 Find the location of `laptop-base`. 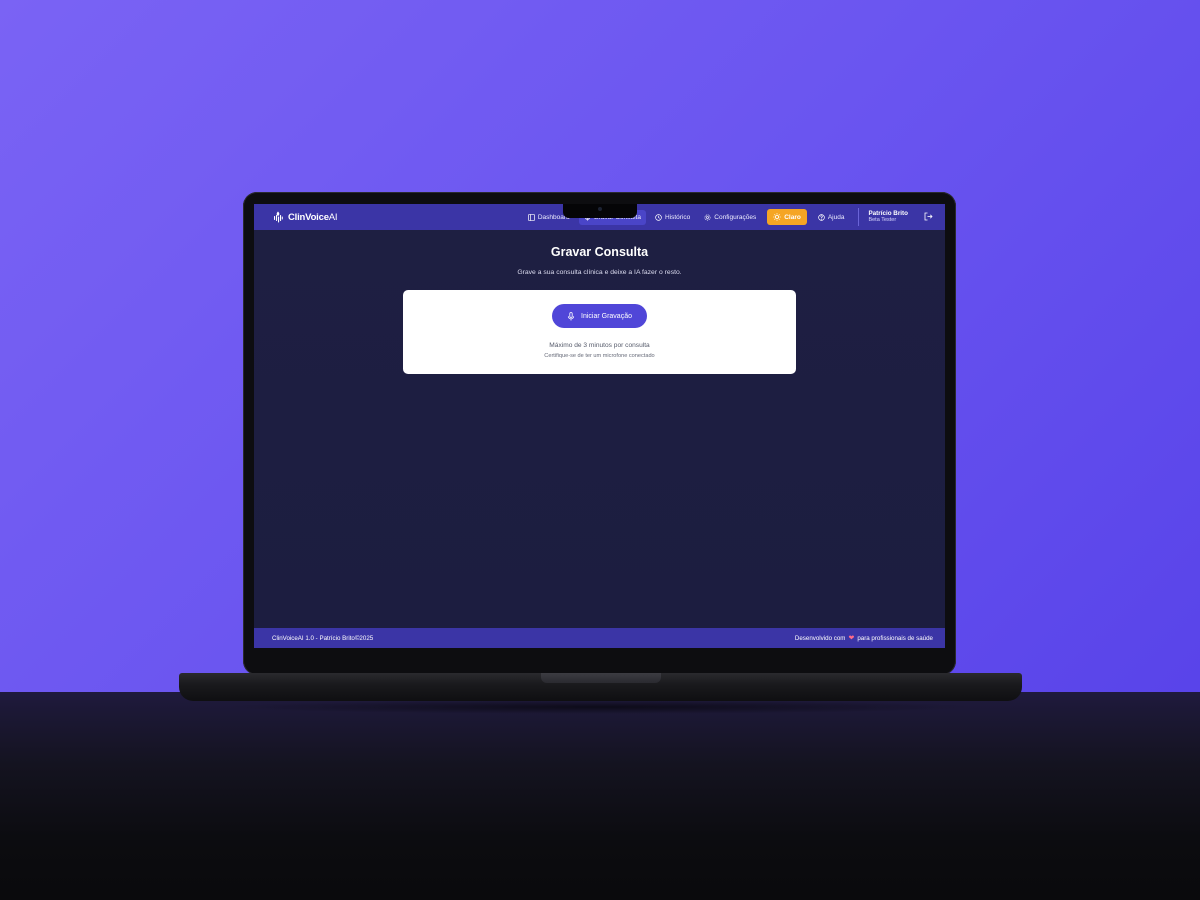

laptop-base is located at coordinates (600, 687).